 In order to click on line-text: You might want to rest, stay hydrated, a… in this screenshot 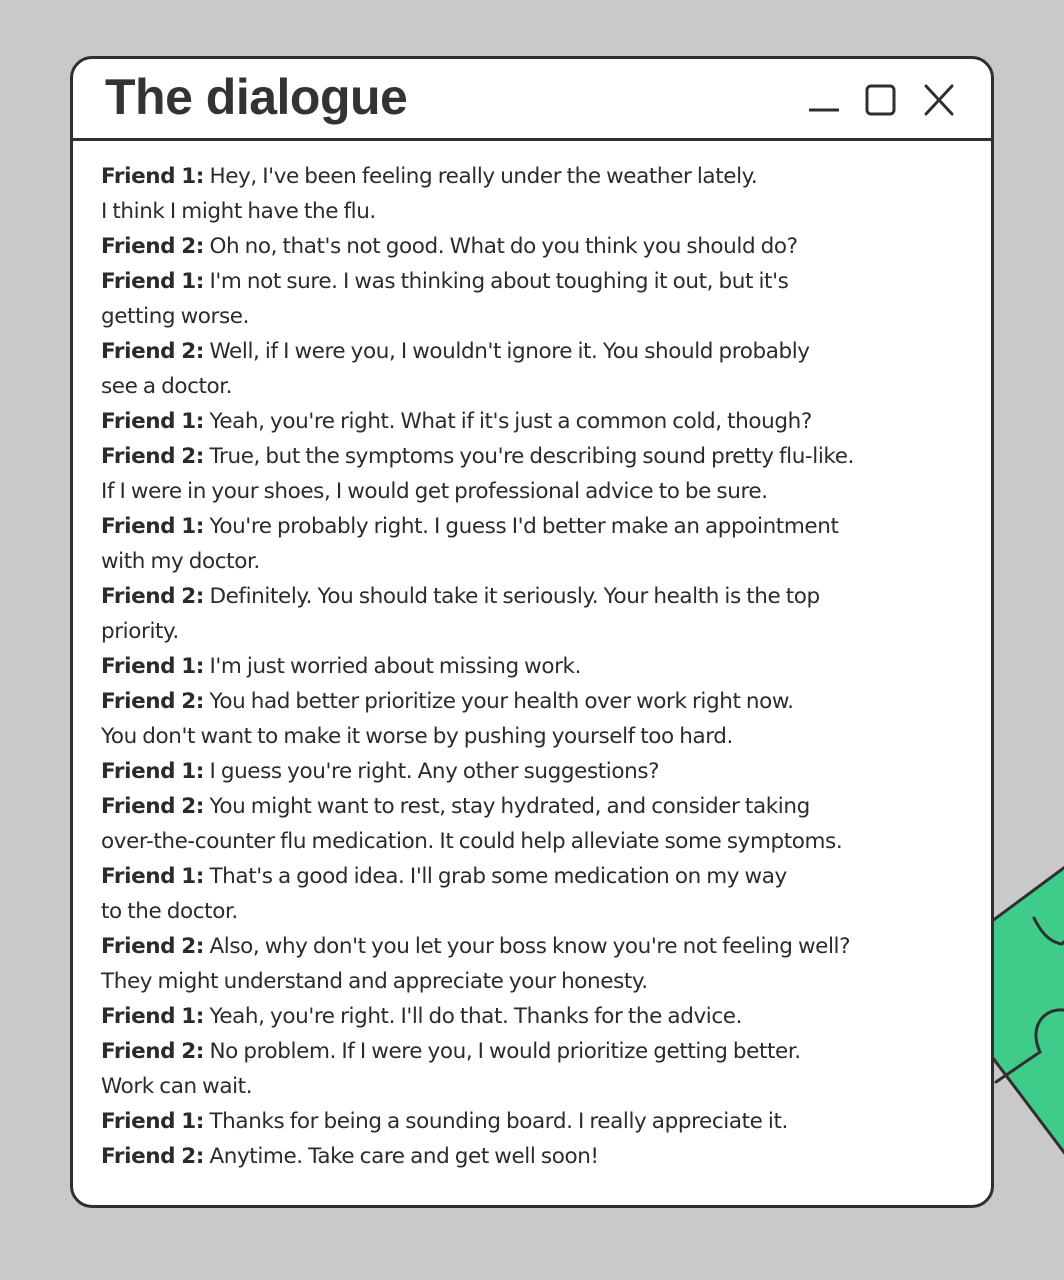, I will do `click(509, 806)`.